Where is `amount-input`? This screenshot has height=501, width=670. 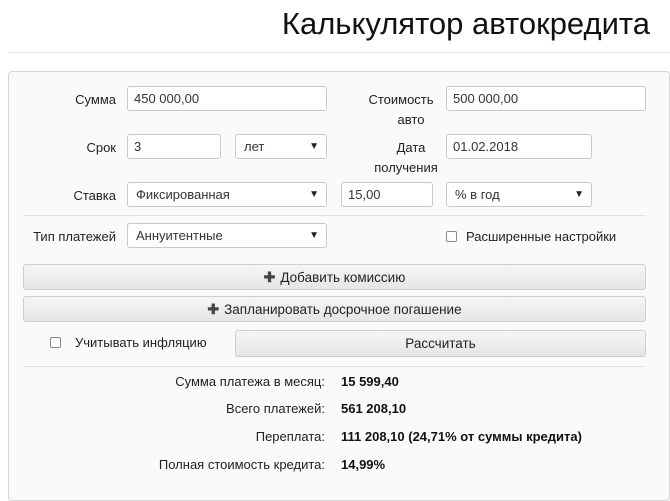
amount-input is located at coordinates (227, 98).